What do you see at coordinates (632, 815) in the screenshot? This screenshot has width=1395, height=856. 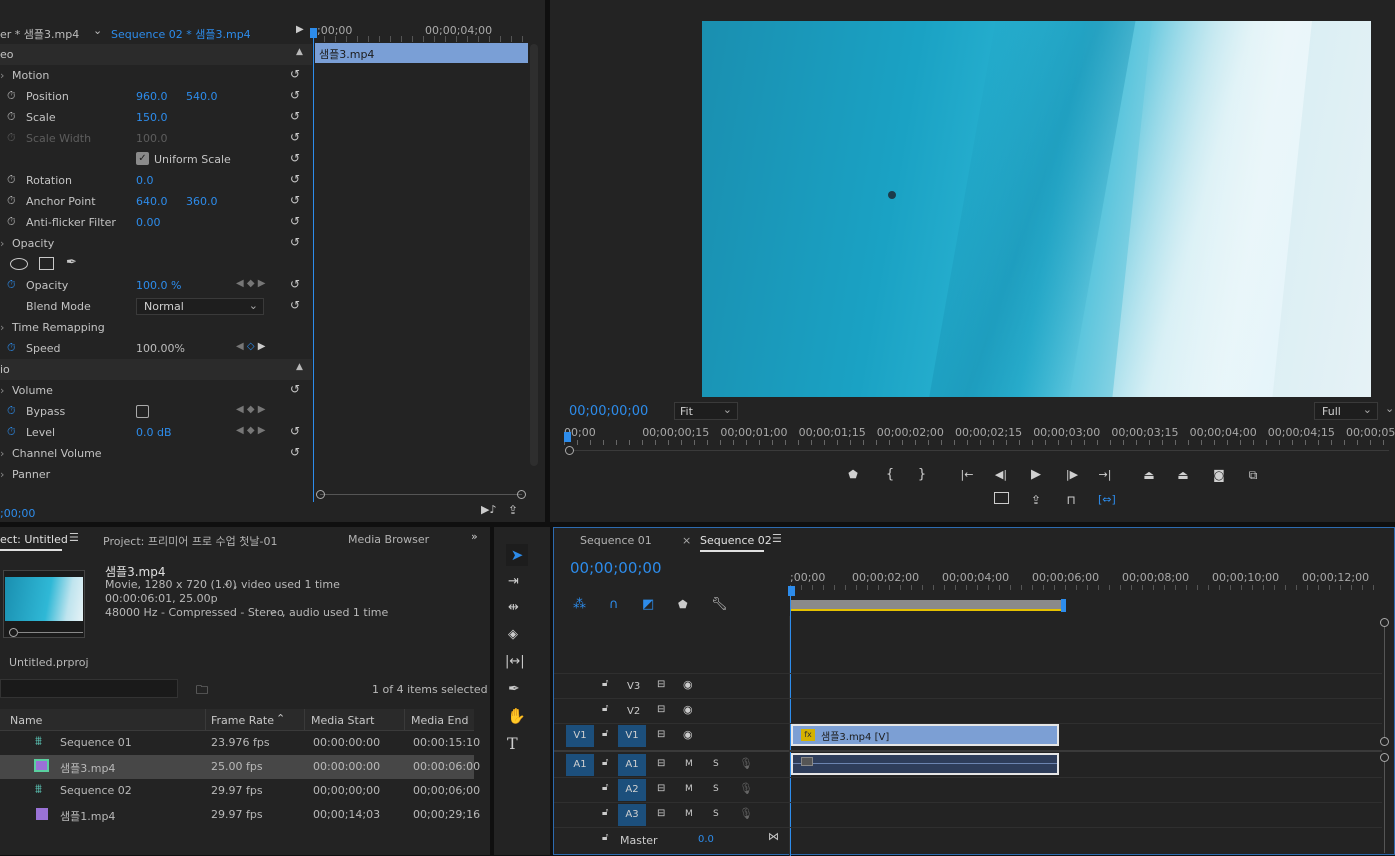 I see `track-a3-target: A3` at bounding box center [632, 815].